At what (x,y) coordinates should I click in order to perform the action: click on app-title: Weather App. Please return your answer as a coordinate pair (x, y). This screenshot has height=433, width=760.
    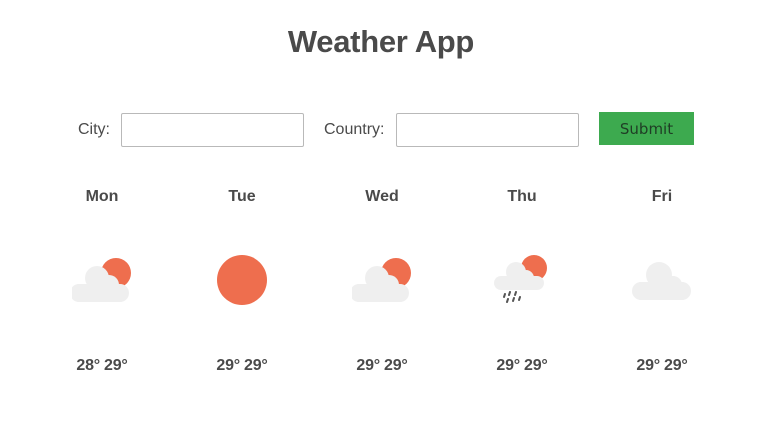
    Looking at the image, I should click on (381, 41).